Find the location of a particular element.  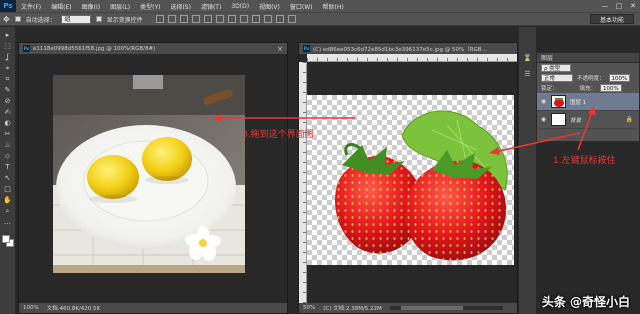

move-tool-icon: ▸ is located at coordinates (8, 35).